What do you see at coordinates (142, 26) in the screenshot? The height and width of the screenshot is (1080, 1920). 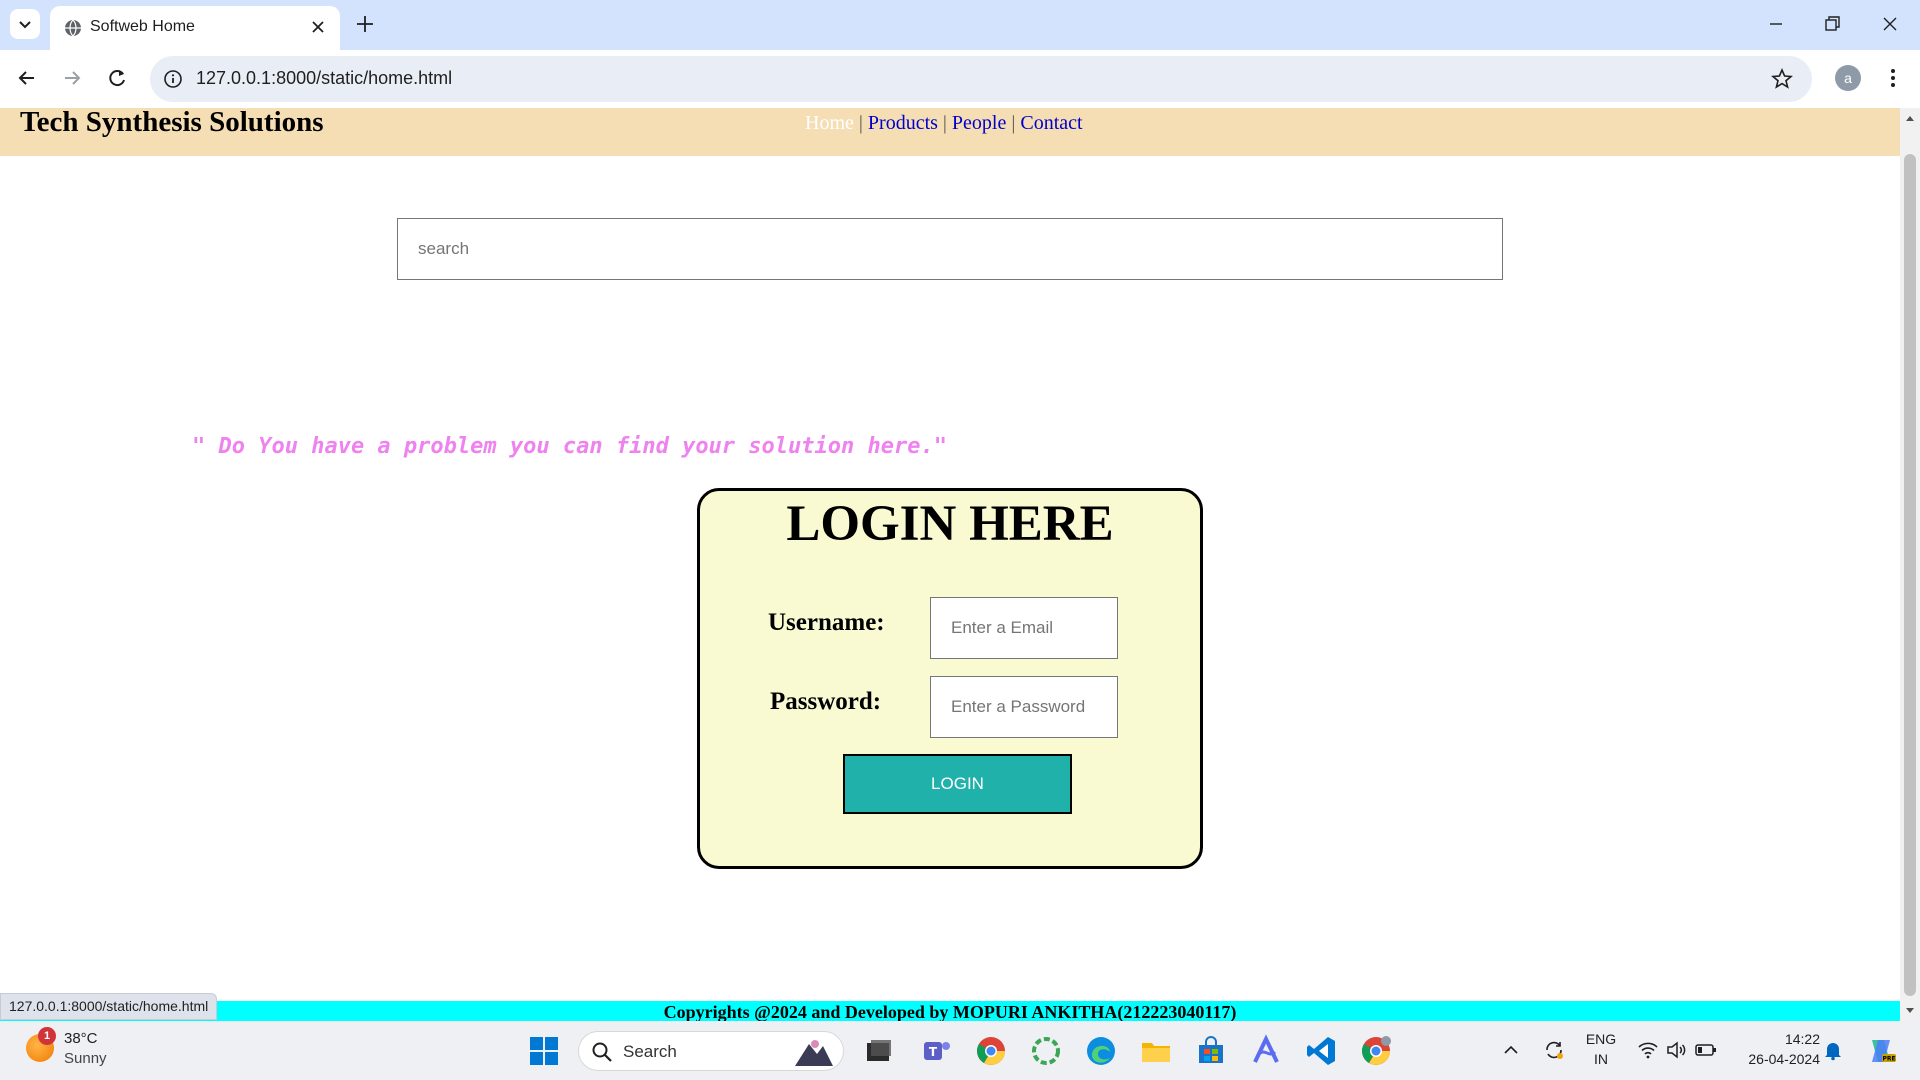 I see `tab-title: Softweb Home` at bounding box center [142, 26].